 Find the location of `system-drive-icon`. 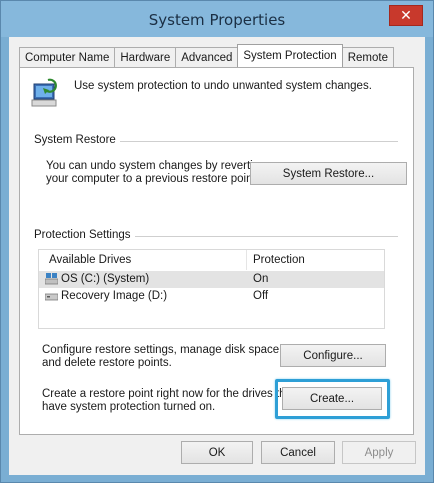

system-drive-icon is located at coordinates (51, 279).